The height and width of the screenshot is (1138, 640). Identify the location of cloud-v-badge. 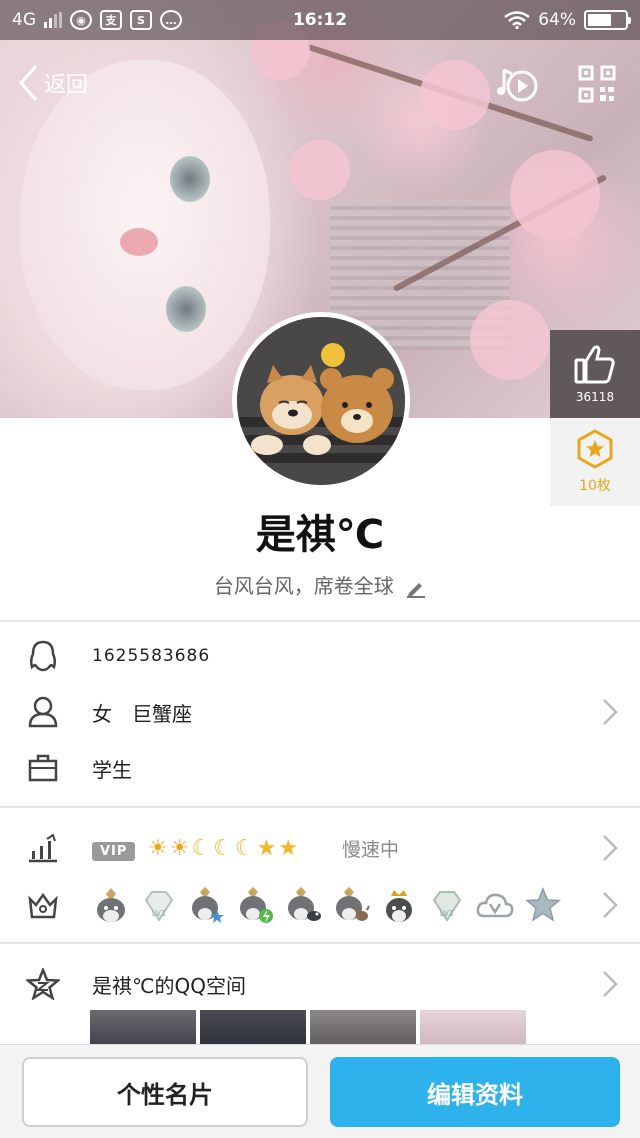
(495, 905).